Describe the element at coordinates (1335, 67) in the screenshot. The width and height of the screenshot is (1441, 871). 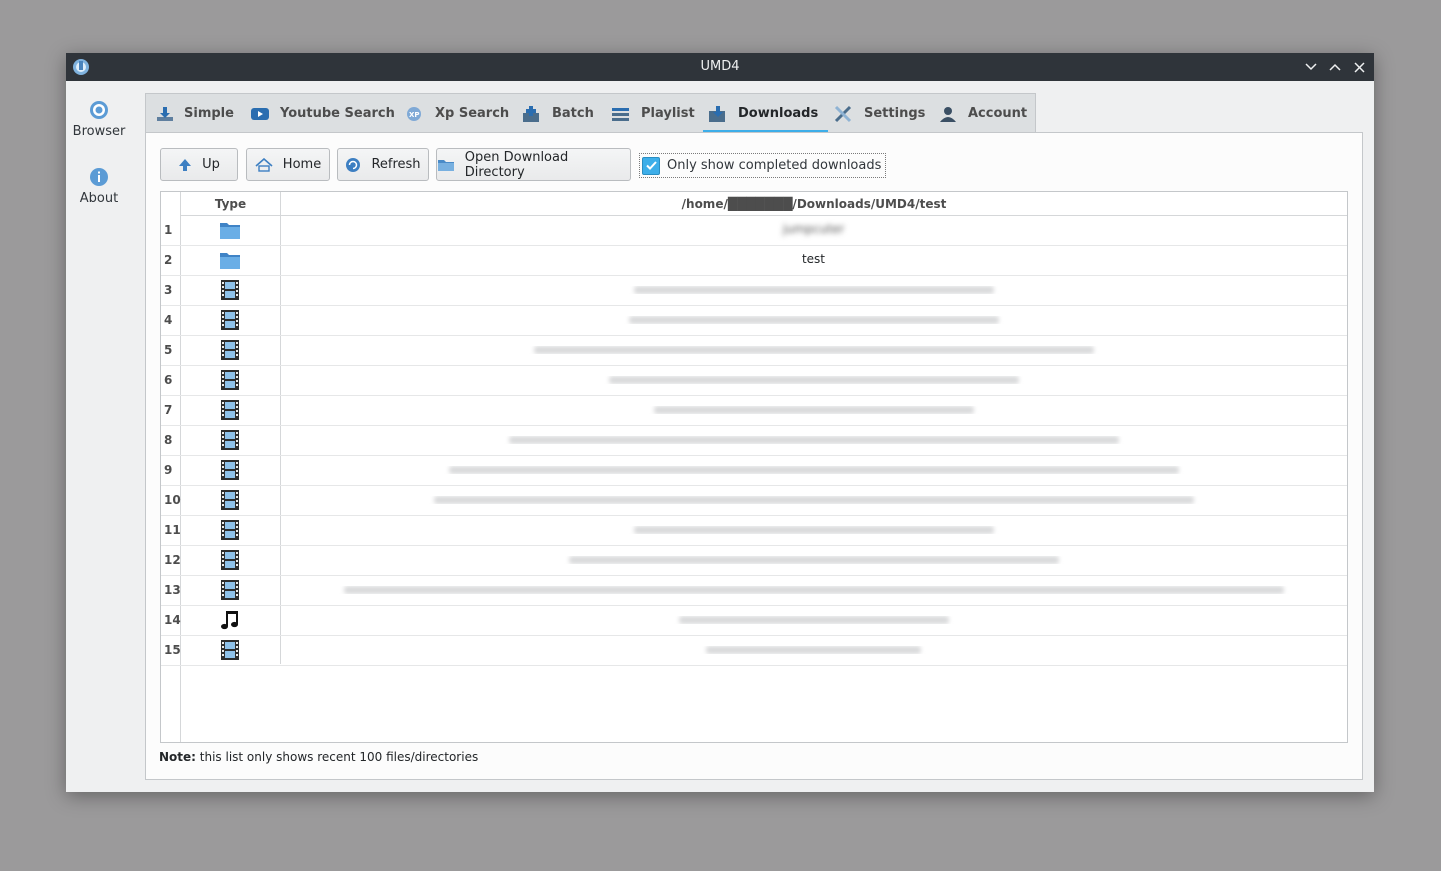
I see `maximize-button` at that location.